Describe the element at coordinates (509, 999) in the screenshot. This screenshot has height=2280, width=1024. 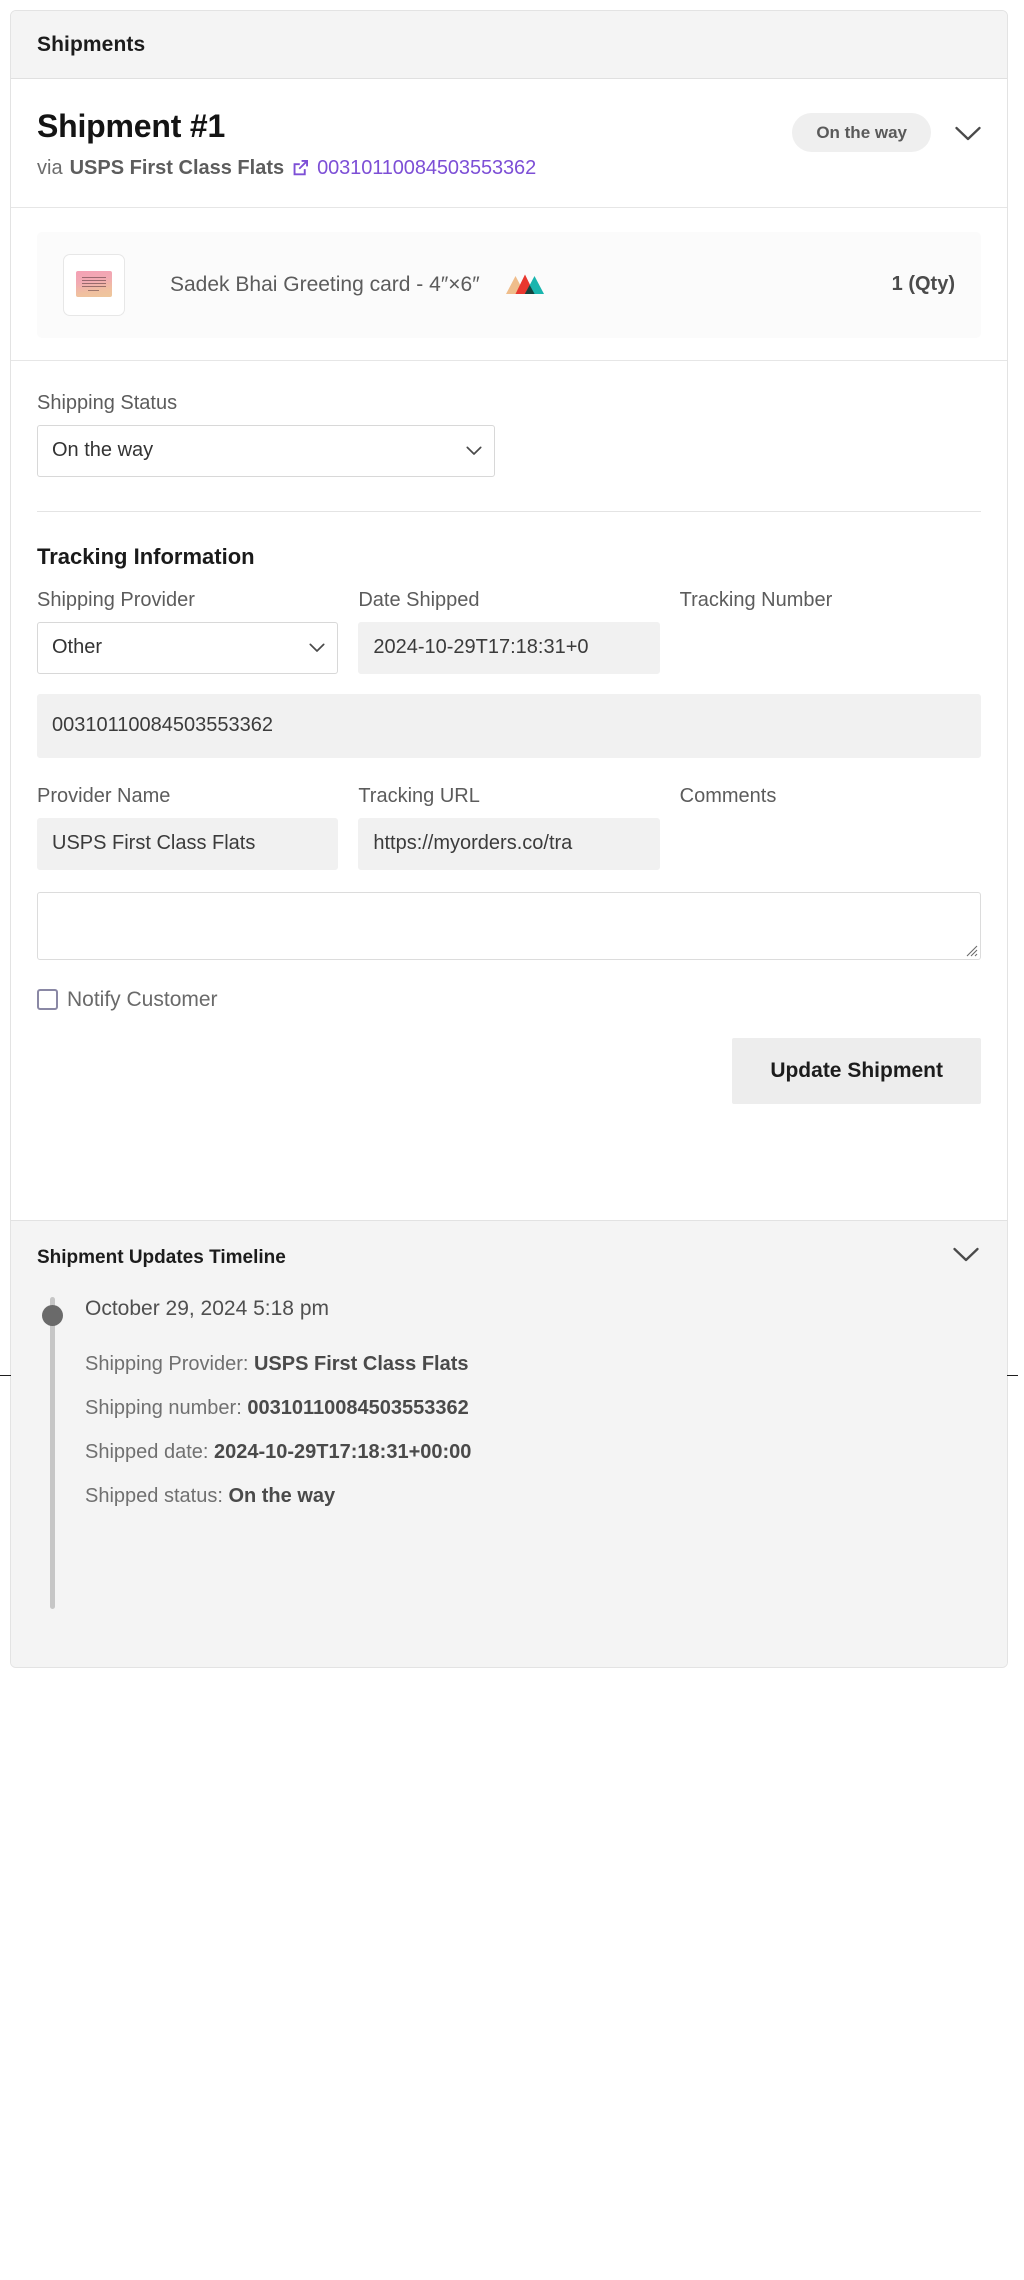
I see `notify-customer-row: Notify Customer` at that location.